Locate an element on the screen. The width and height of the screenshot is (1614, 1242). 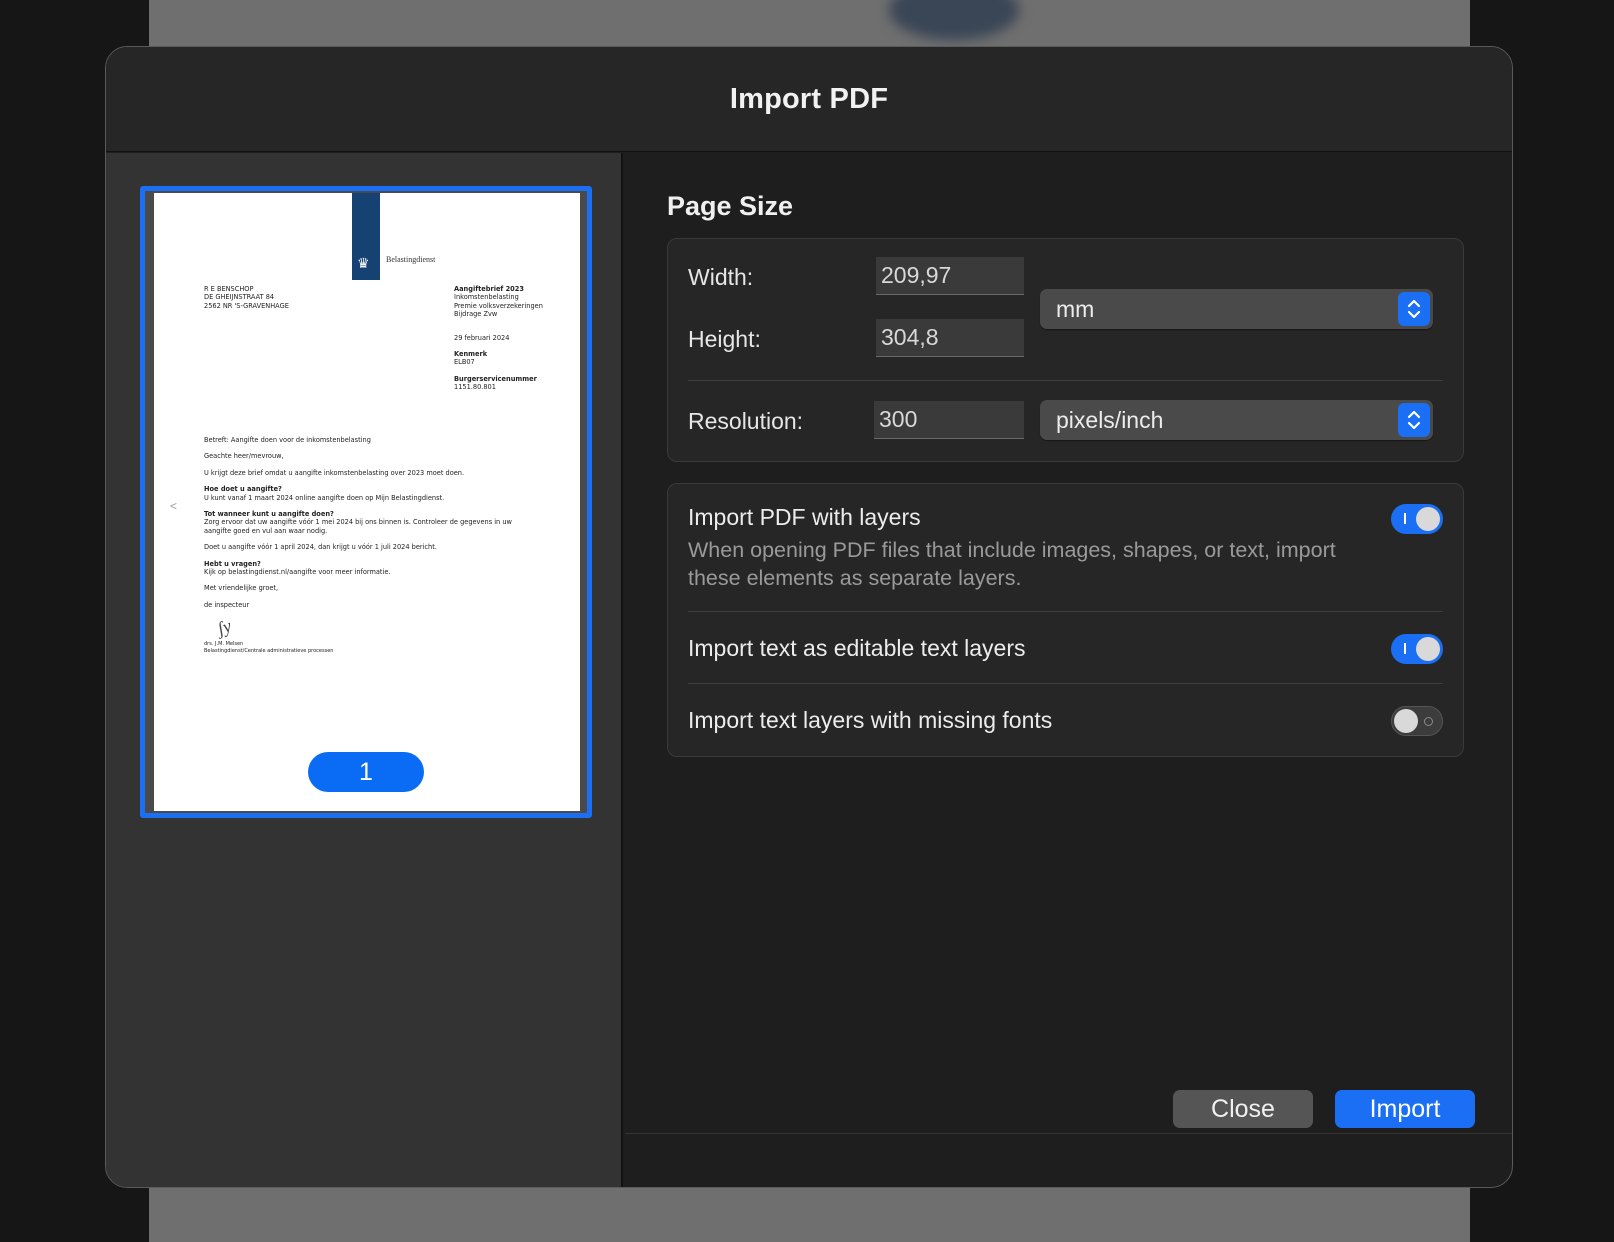
editable-text-toggle is located at coordinates (1417, 649).